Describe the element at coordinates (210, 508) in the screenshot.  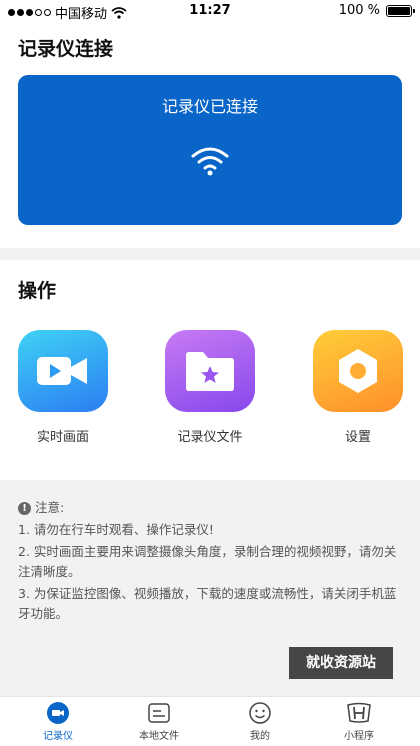
I see `notice-header: ! 注意:` at that location.